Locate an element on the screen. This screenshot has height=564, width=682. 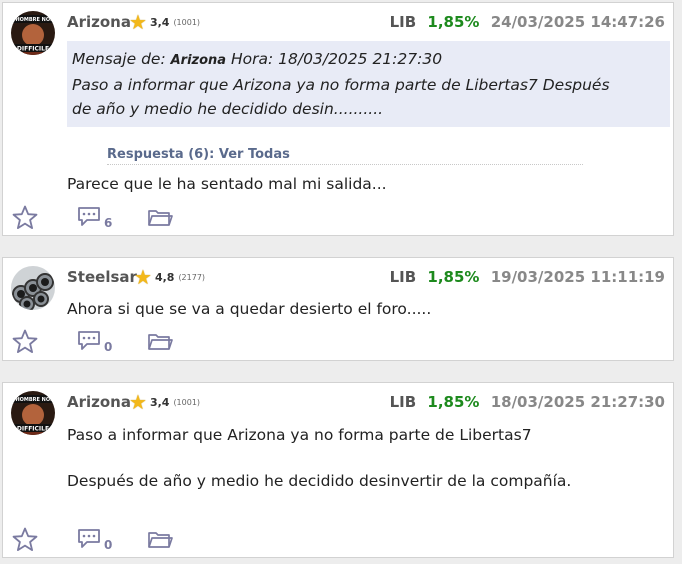
post-actions: 6 is located at coordinates (111, 219).